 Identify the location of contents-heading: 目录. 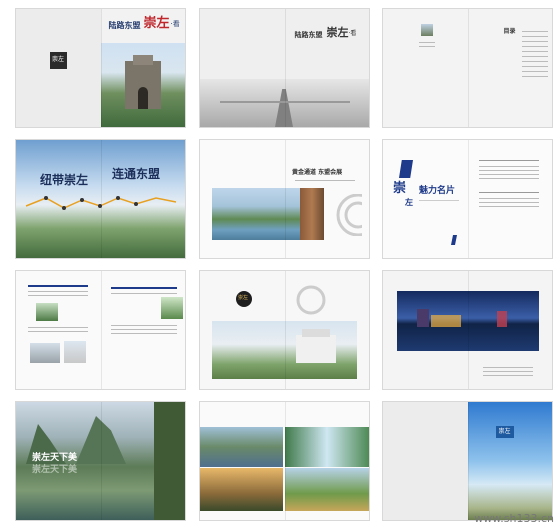
(509, 31).